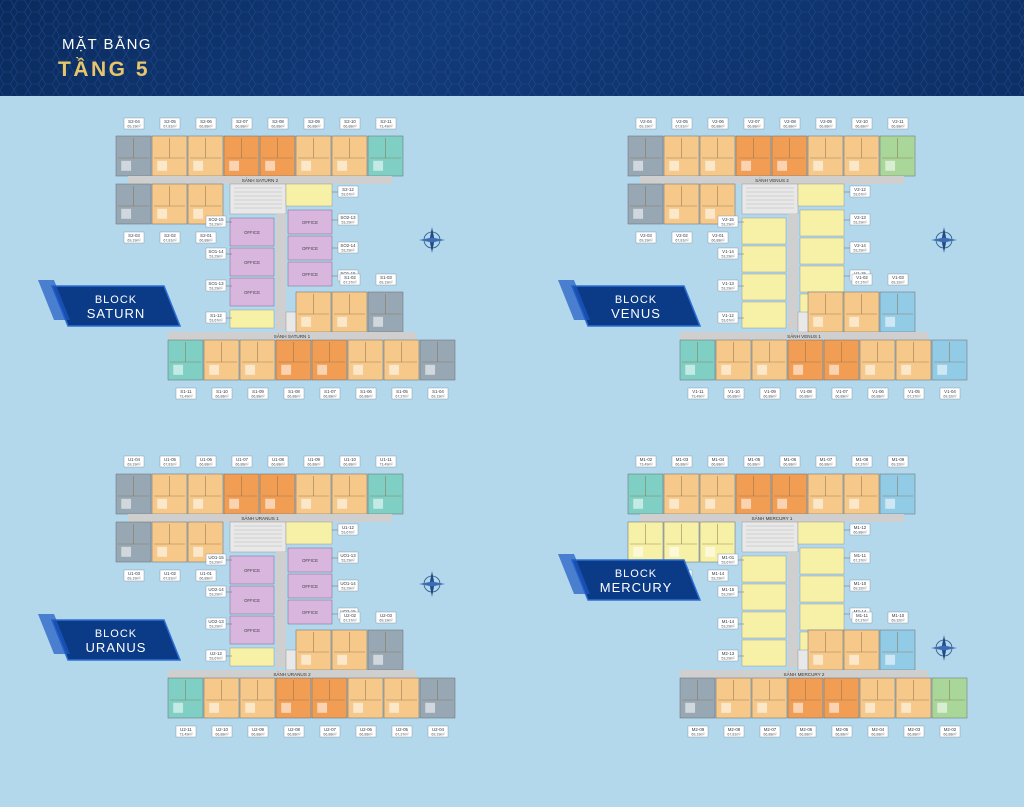 Image resolution: width=1024 pixels, height=807 pixels. What do you see at coordinates (862, 277) in the screenshot?
I see `unit-code: V1-02` at bounding box center [862, 277].